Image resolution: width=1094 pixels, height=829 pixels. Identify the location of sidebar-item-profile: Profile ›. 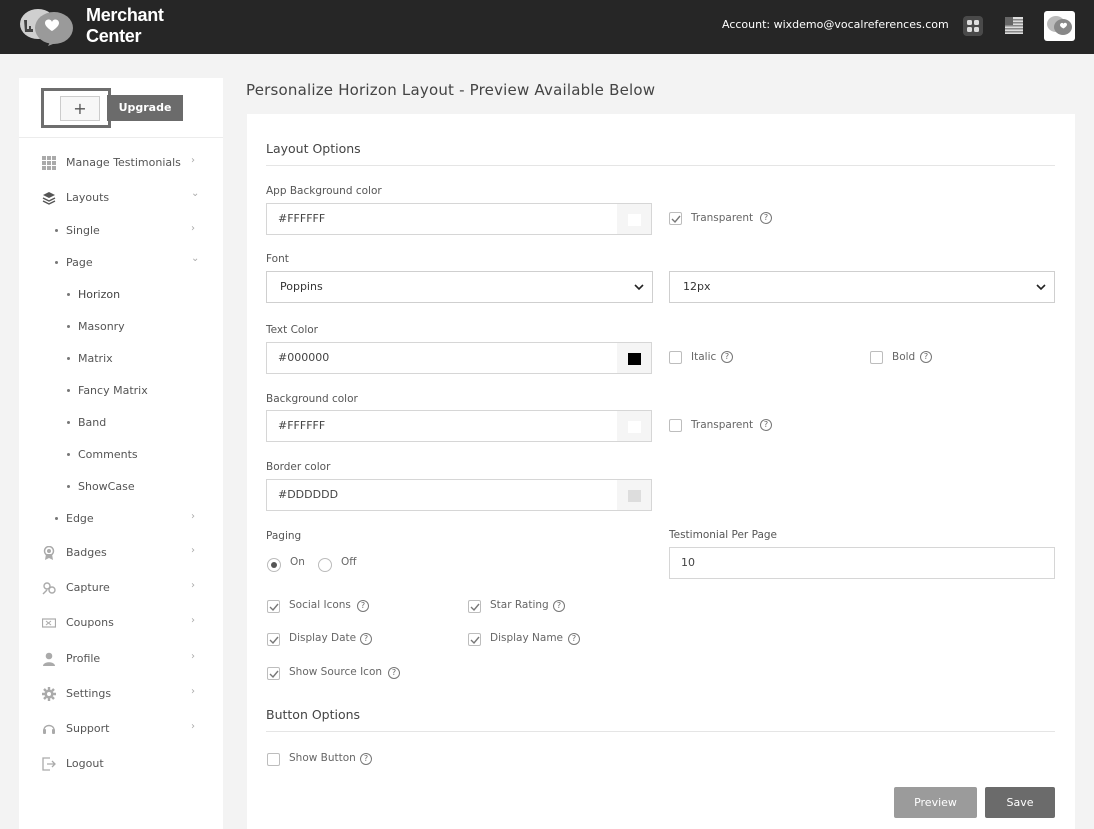
(121, 659).